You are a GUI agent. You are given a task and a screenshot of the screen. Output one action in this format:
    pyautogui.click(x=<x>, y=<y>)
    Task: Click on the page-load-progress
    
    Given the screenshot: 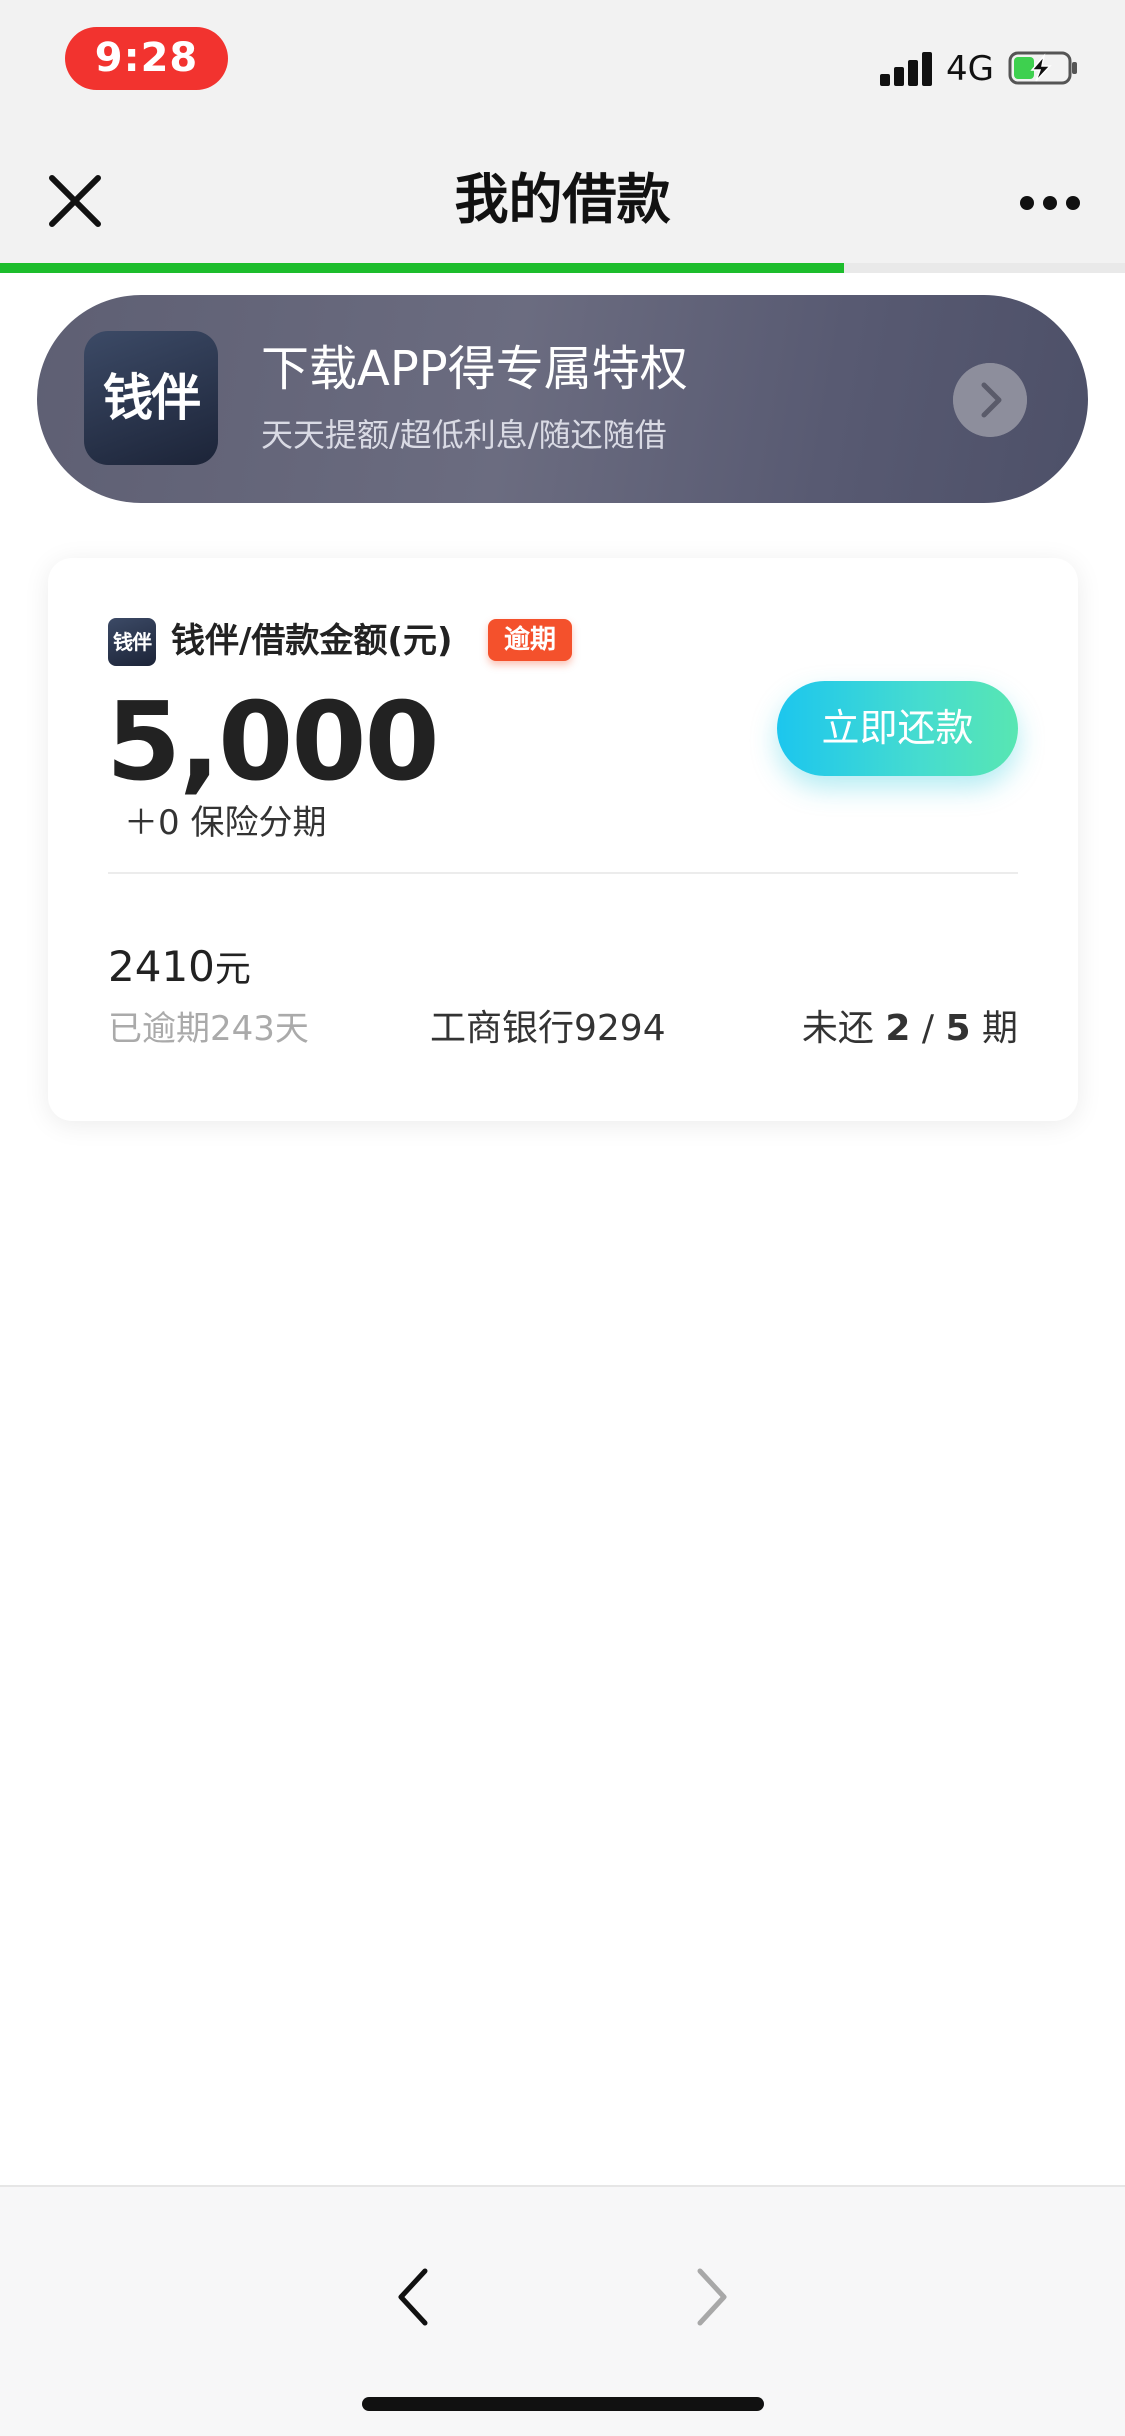 What is the action you would take?
    pyautogui.click(x=562, y=268)
    